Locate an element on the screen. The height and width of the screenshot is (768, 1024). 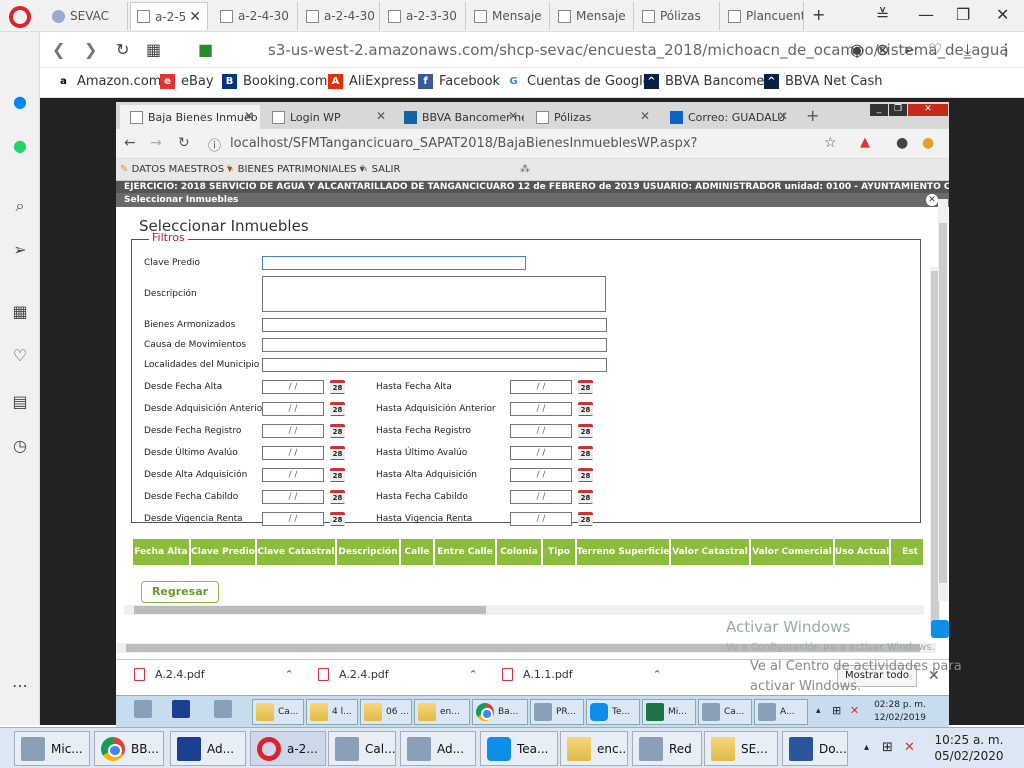
dialog-horizontal-scrollbar is located at coordinates (524, 610).